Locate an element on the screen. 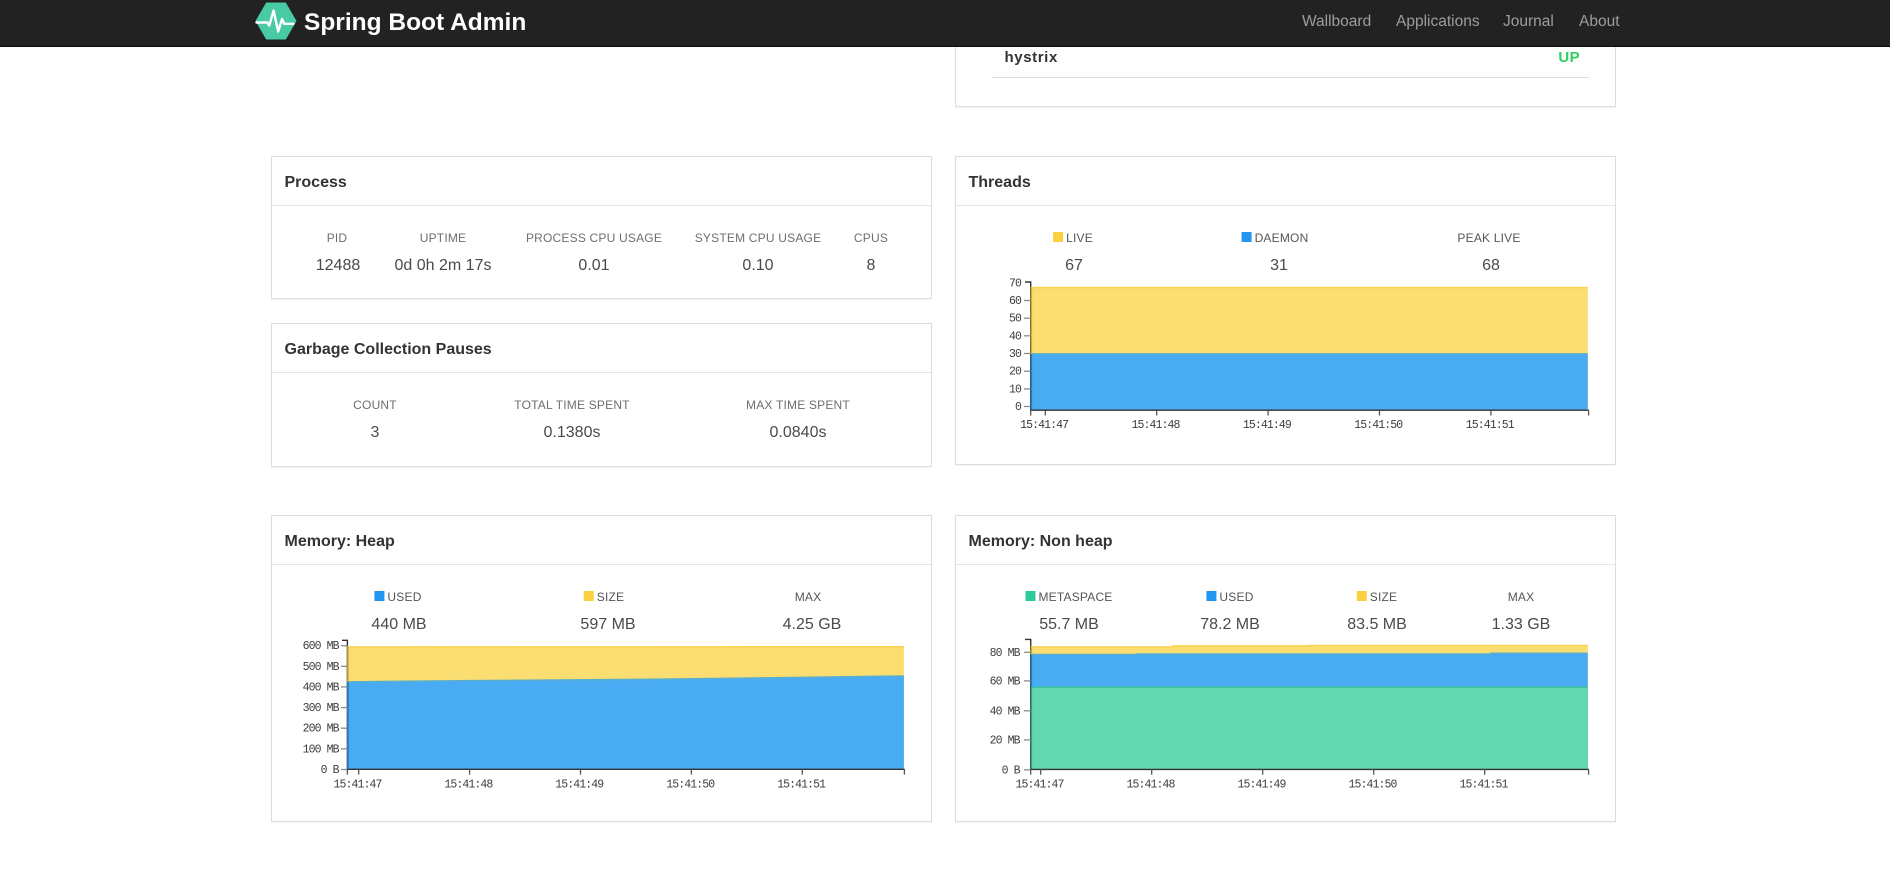  svg-text: 300 MB is located at coordinates (321, 708).